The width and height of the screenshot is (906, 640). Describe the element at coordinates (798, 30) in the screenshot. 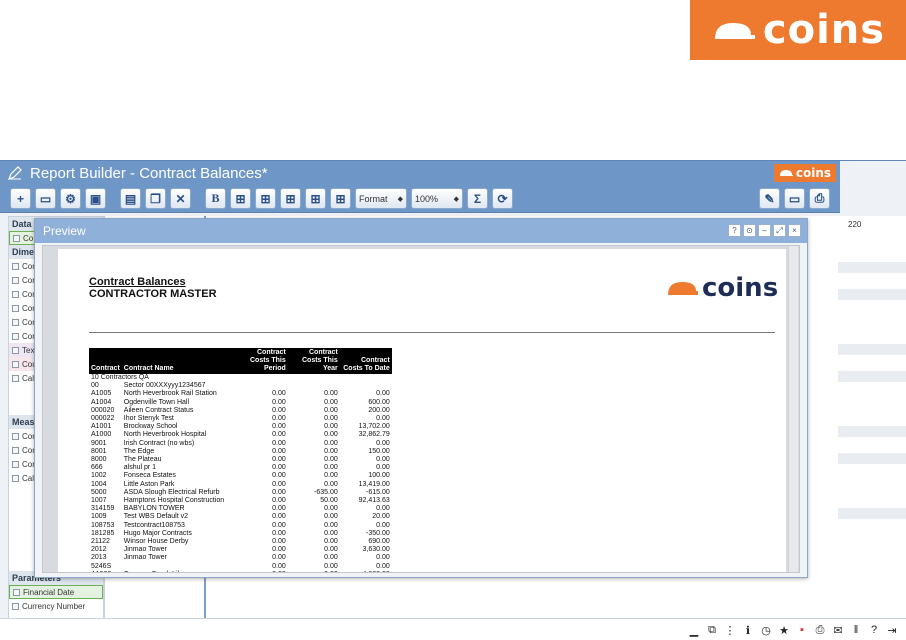

I see `brand-logo: coins` at that location.